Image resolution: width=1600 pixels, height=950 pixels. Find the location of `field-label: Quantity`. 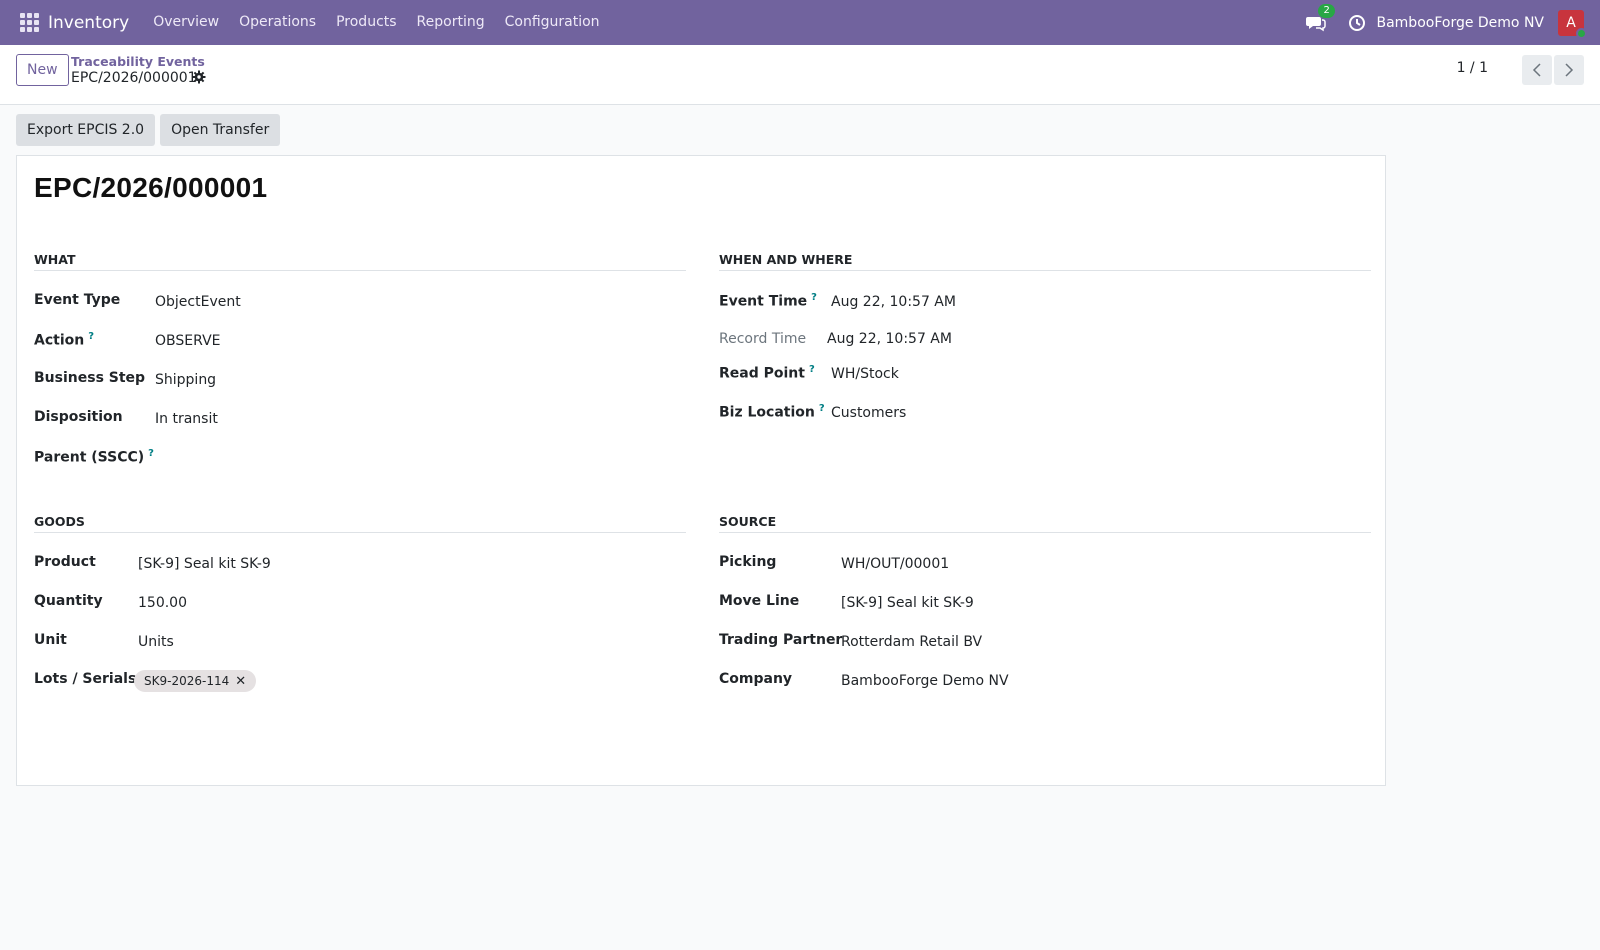

field-label: Quantity is located at coordinates (68, 601).